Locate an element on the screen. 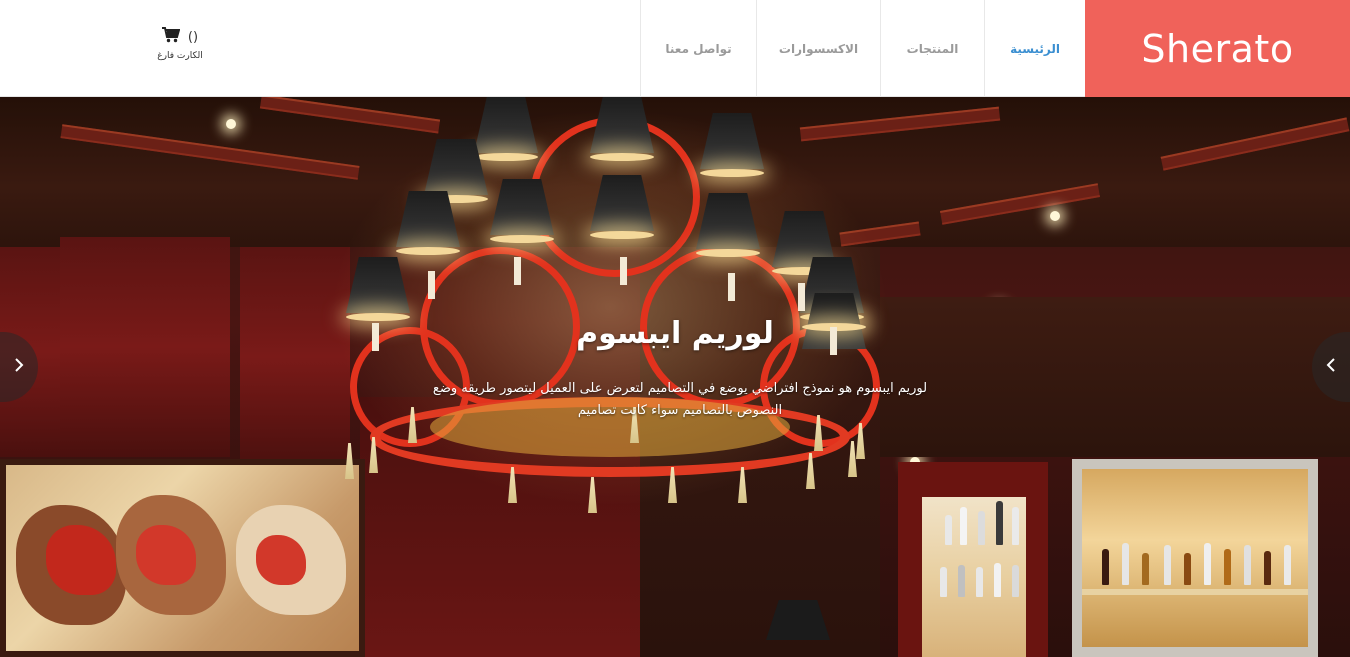 This screenshot has height=657, width=1350. nav-item-label: الرئيسية is located at coordinates (1035, 48).